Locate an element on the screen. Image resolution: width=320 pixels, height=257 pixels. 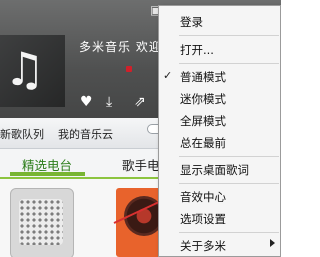
menu-item-about: 关于多米 is located at coordinates (220, 246).